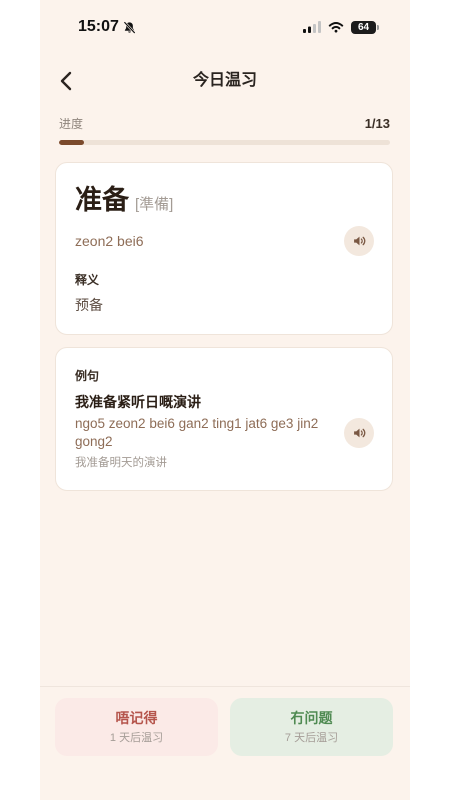 The width and height of the screenshot is (450, 800). I want to click on back-button, so click(66, 81).